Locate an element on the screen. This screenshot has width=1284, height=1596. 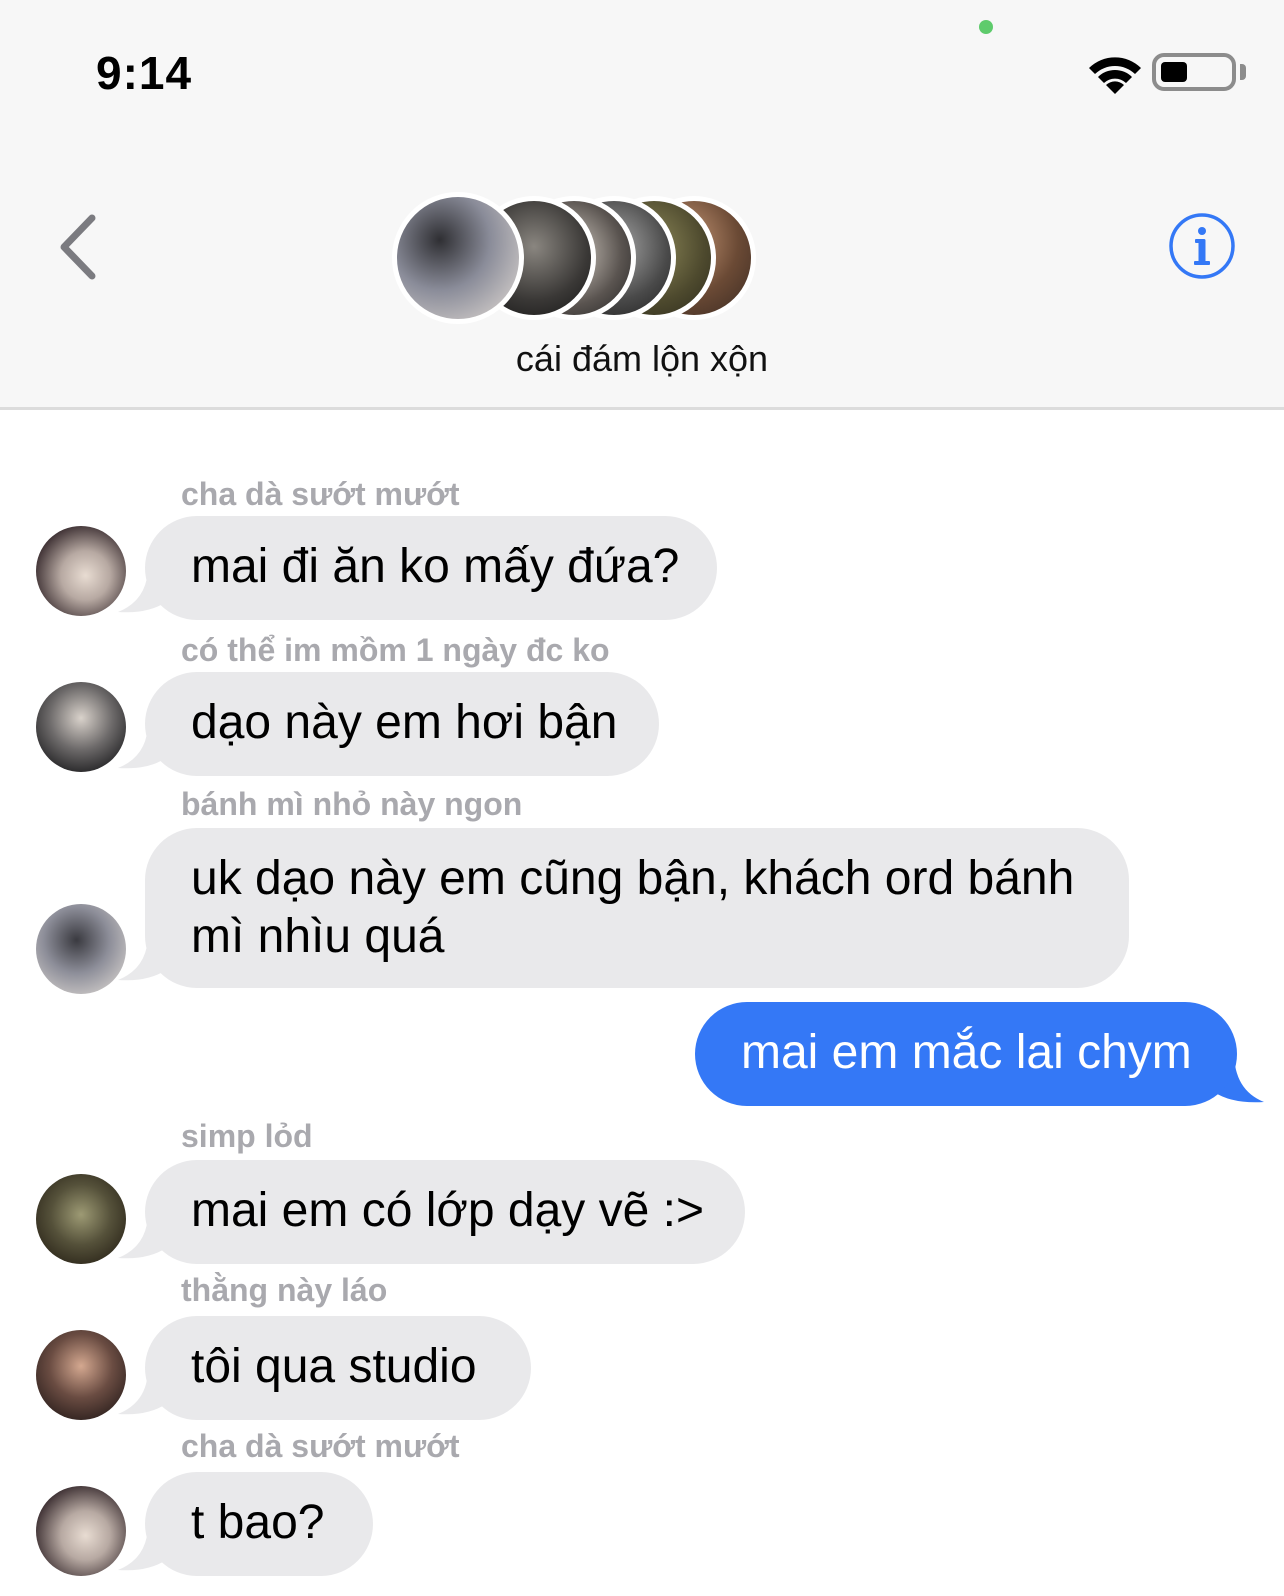
group-name: cái đám lộn xộn is located at coordinates (642, 359).